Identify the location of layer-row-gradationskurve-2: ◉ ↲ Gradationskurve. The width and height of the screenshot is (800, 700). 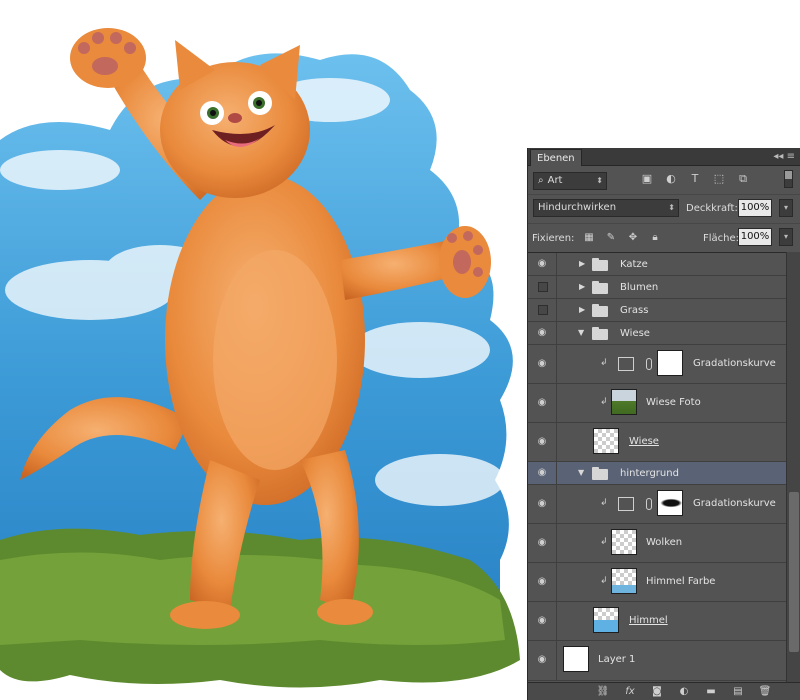
(657, 504).